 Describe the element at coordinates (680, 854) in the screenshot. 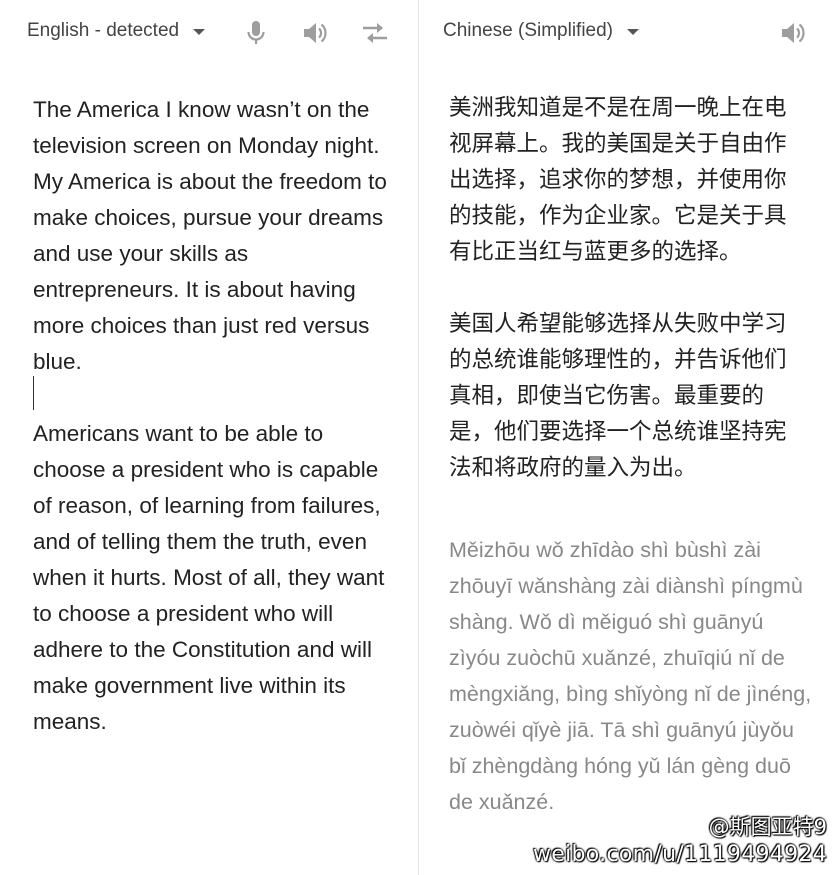

I see `watermark-url: weibo.com/u/1119494924` at that location.